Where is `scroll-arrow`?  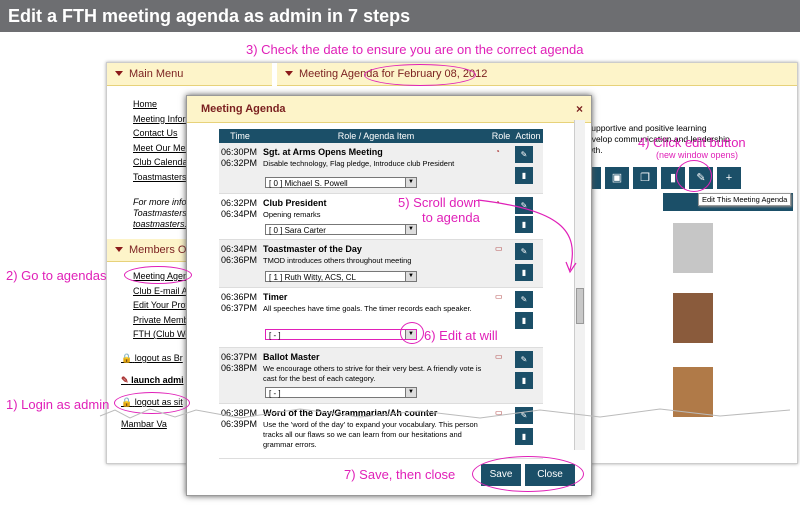
scroll-arrow is located at coordinates (525, 235).